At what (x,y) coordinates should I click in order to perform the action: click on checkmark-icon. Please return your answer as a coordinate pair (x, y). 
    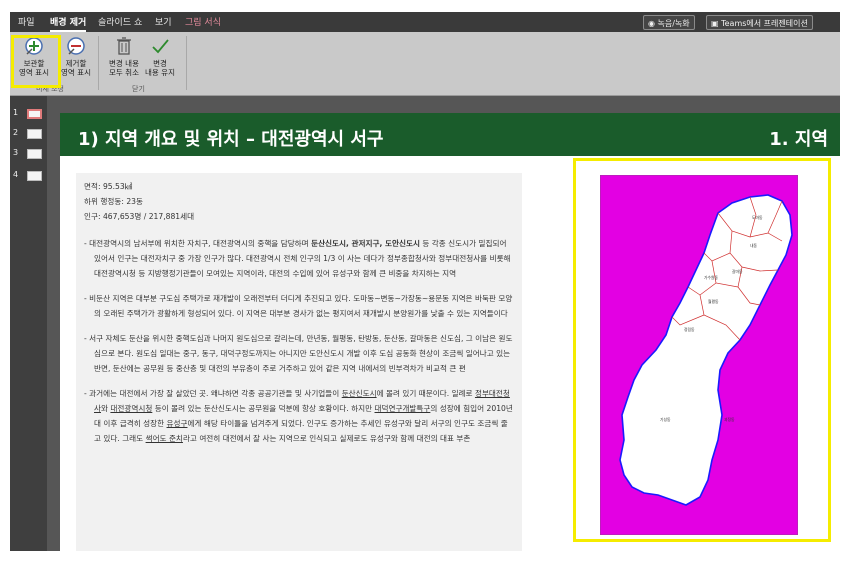
    Looking at the image, I should click on (160, 46).